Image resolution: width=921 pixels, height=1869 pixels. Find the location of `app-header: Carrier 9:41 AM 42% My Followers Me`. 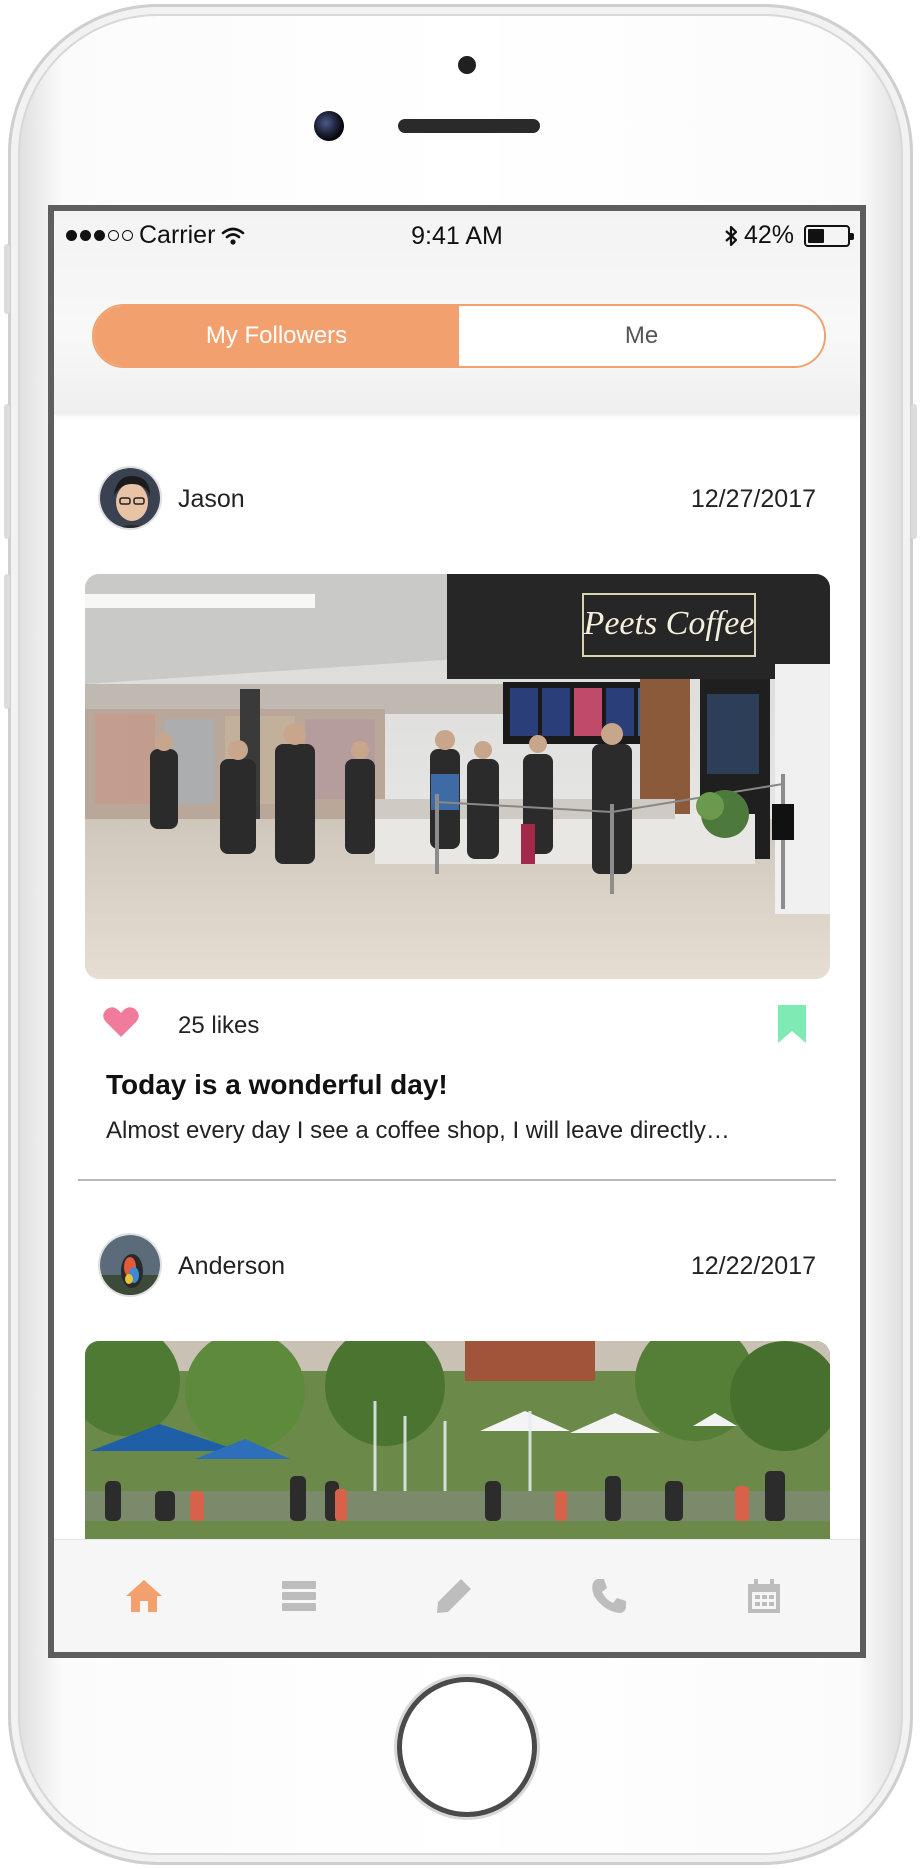

app-header: Carrier 9:41 AM 42% My Followers Me is located at coordinates (457, 312).